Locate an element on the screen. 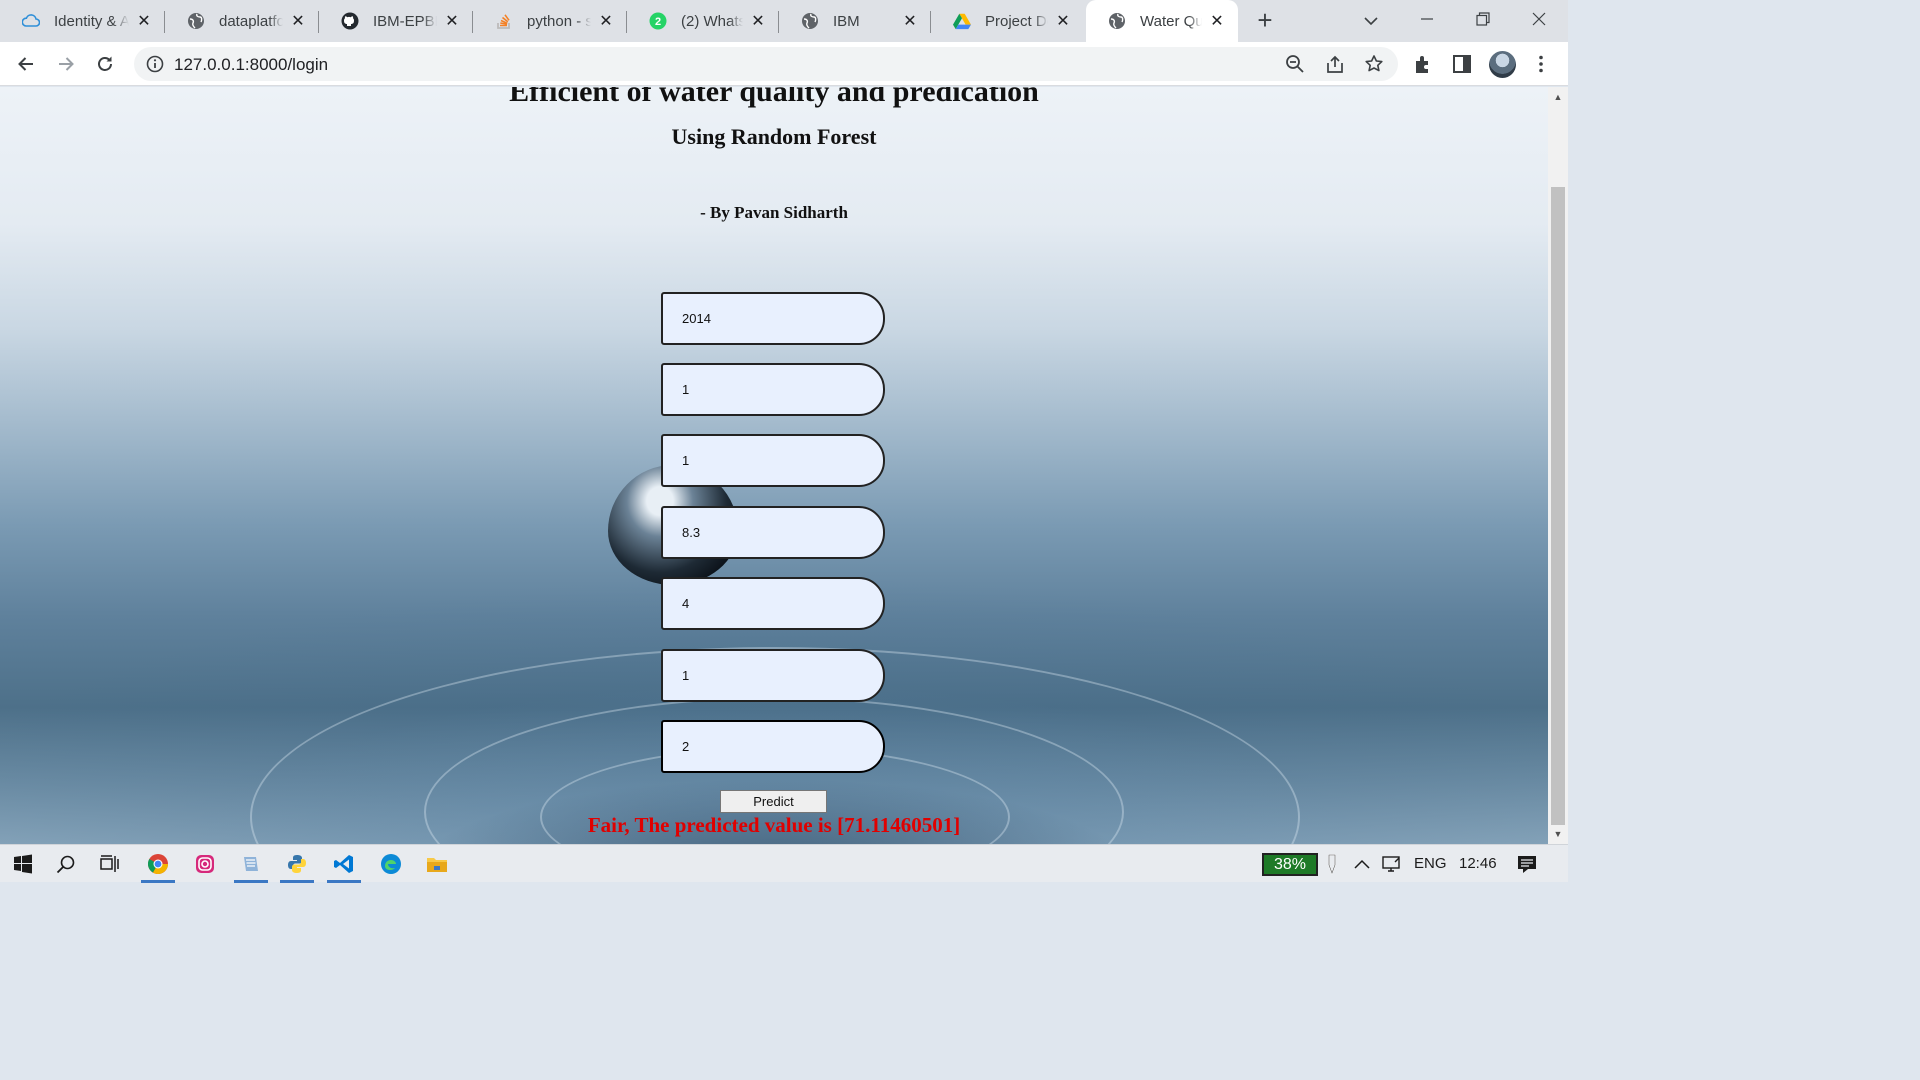  url-text: 127.0.0.1:8000/login is located at coordinates (251, 65).